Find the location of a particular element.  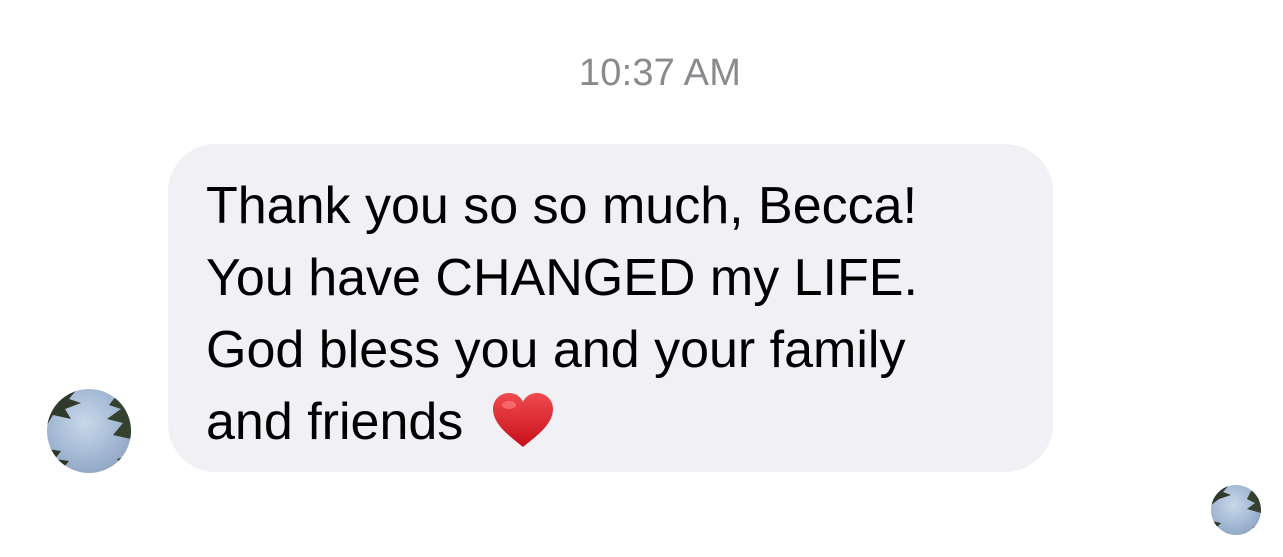

message-line: You have CHANGED my LIFE. is located at coordinates (562, 278).